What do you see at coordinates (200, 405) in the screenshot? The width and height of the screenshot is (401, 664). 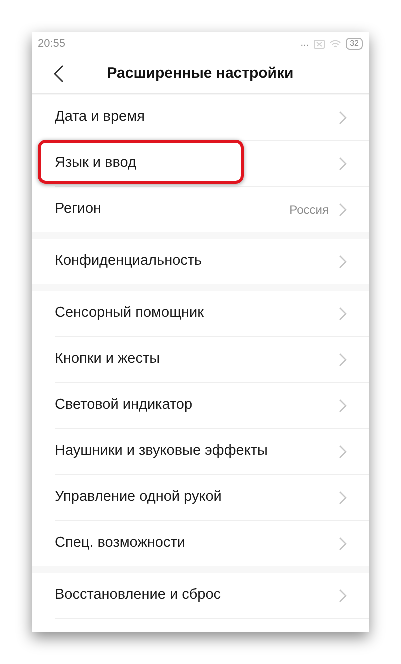 I see `settings-row: Световой индикатор` at bounding box center [200, 405].